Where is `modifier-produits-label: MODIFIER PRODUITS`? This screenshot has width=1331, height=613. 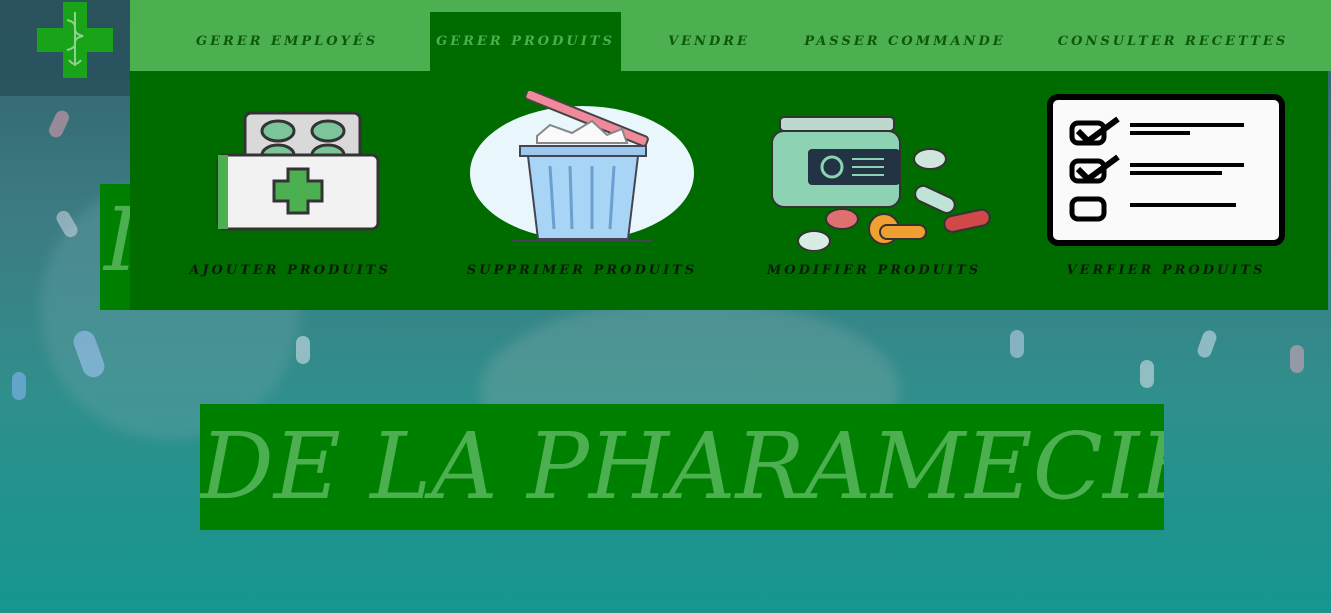
modifier-produits-label: MODIFIER PRODUITS is located at coordinates (874, 270).